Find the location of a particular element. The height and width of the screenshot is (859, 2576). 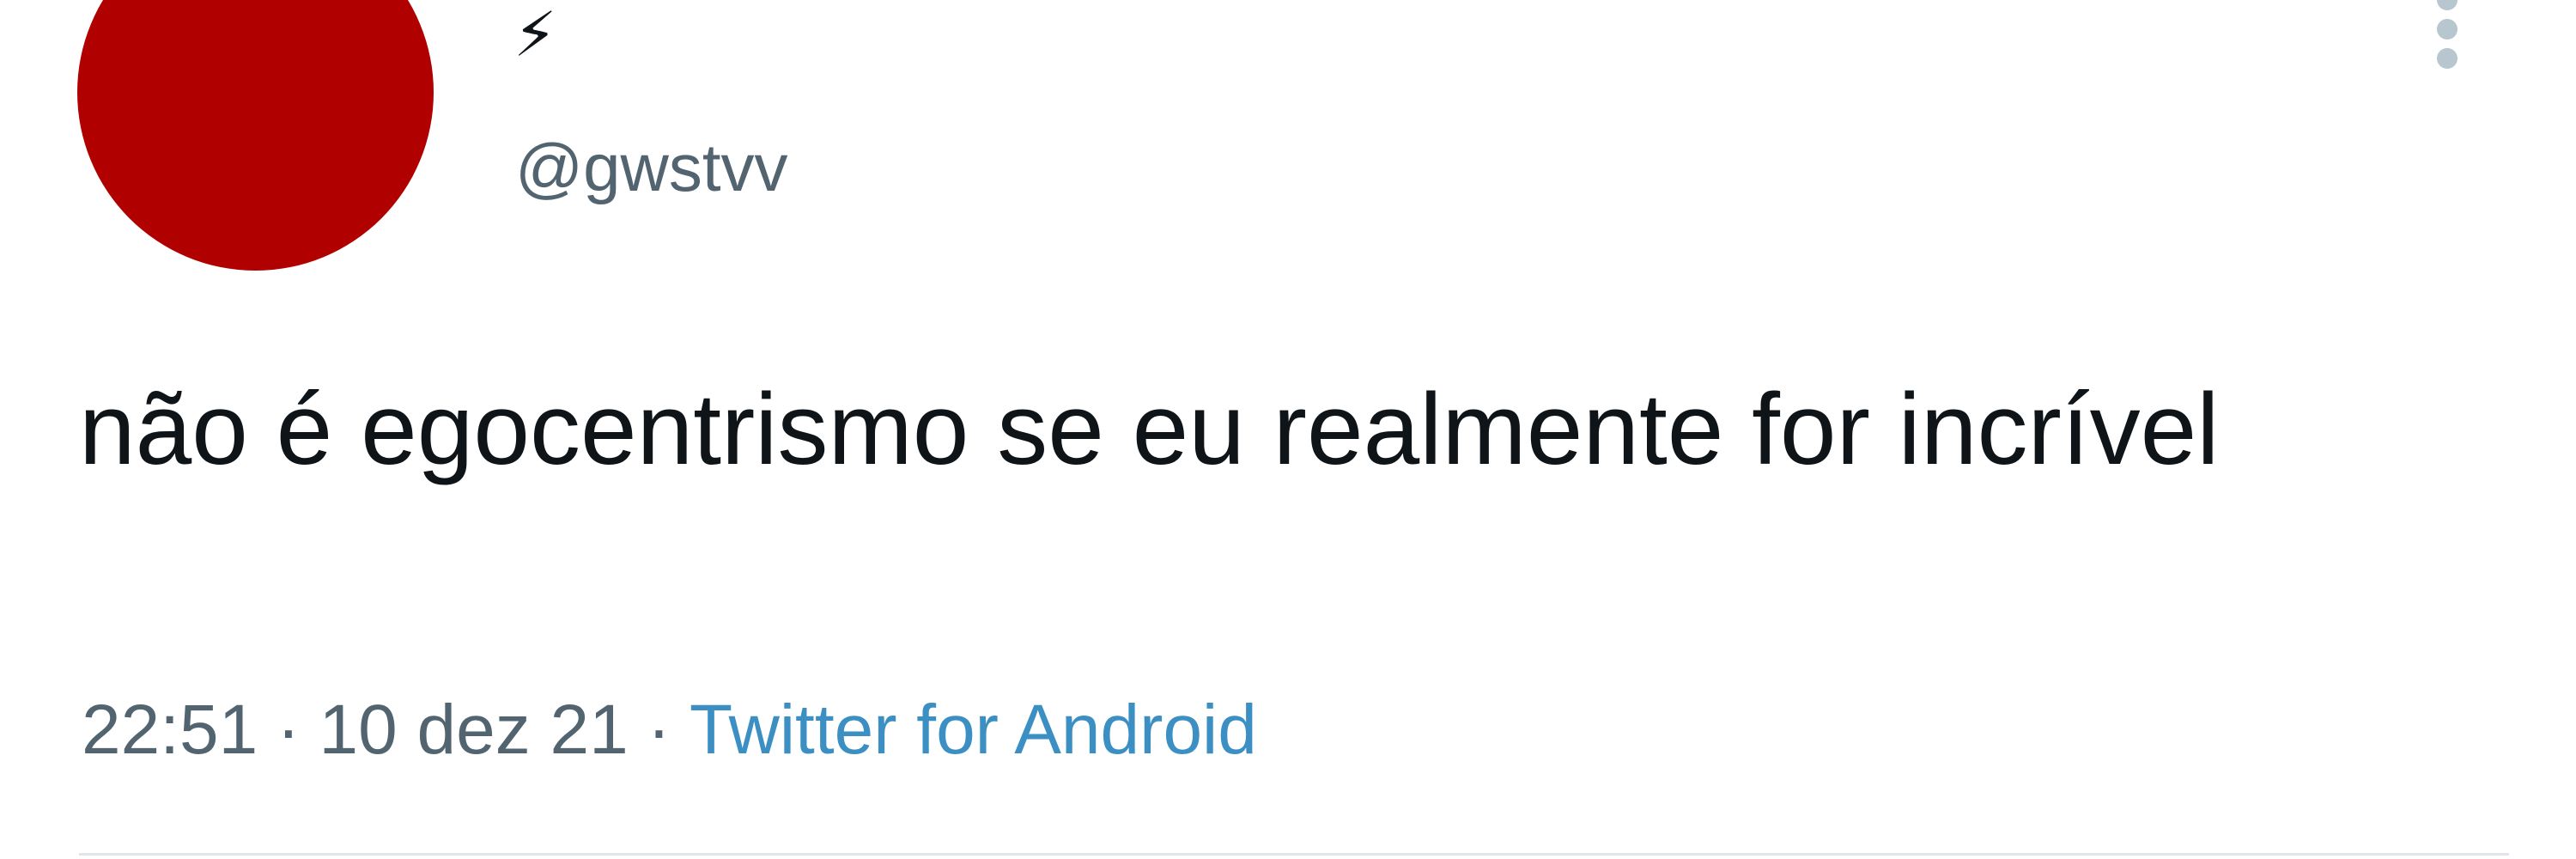

more-options-icon is located at coordinates (2447, 38).